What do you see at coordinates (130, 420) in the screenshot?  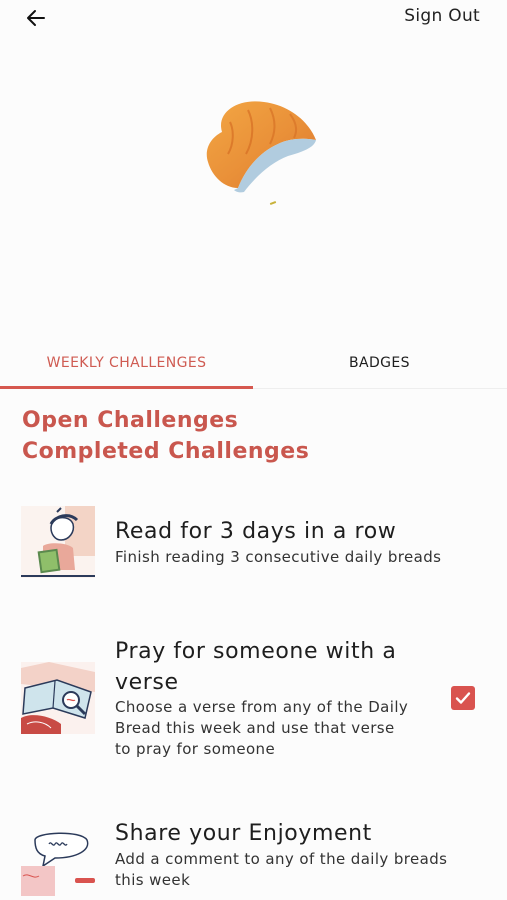 I see `open-challenges-link: Open Challenges` at bounding box center [130, 420].